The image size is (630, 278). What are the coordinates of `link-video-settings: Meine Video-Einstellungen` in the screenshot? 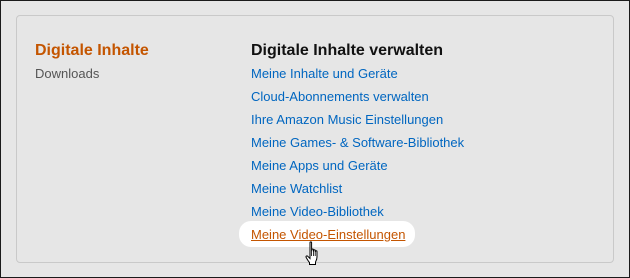 It's located at (351, 235).